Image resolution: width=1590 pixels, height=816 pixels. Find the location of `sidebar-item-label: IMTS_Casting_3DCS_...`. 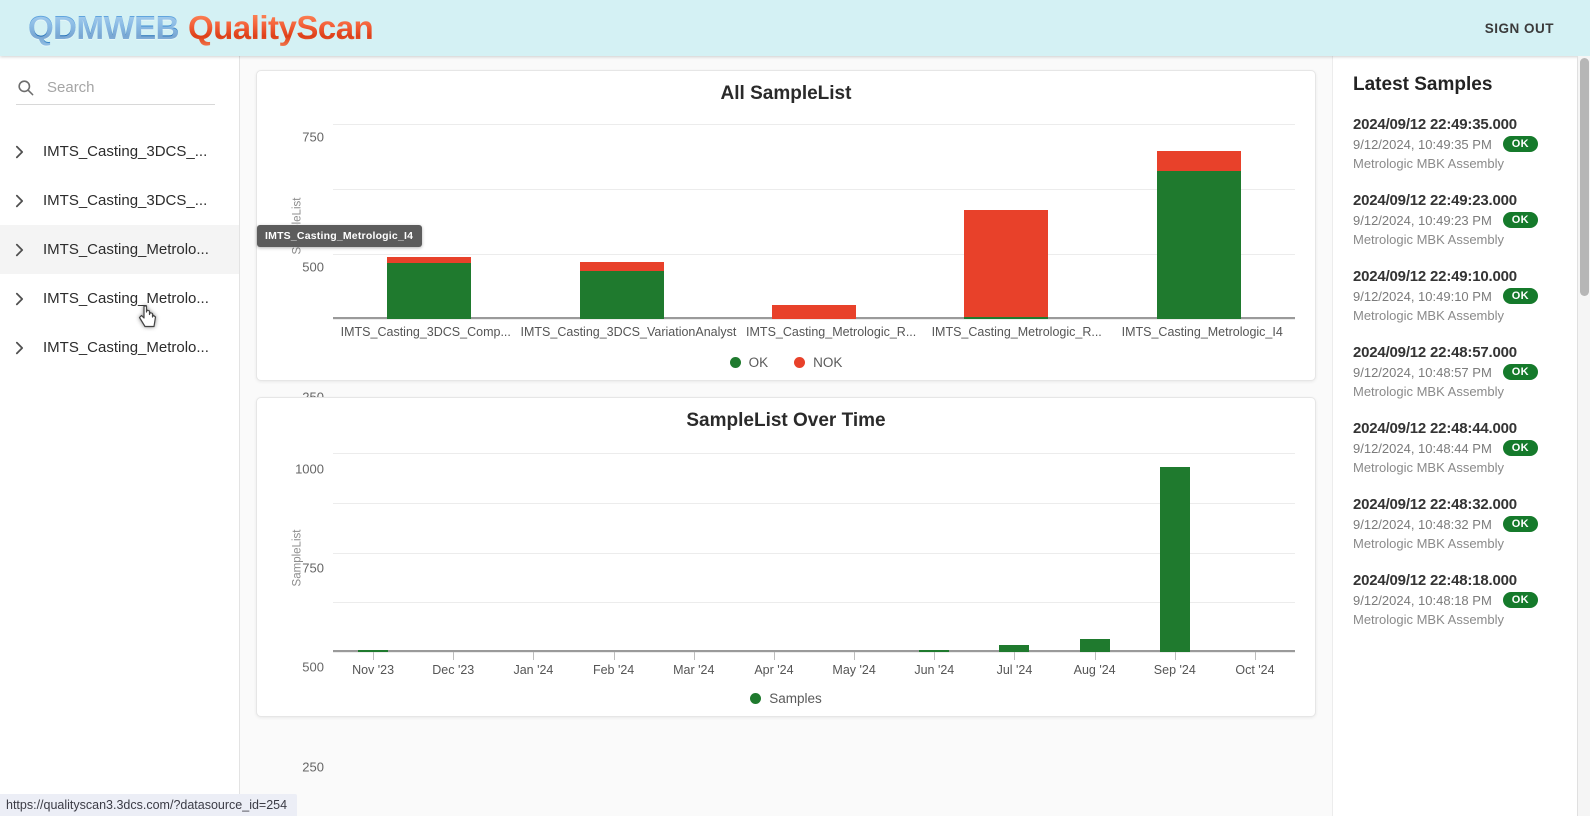

sidebar-item-label: IMTS_Casting_3DCS_... is located at coordinates (125, 151).